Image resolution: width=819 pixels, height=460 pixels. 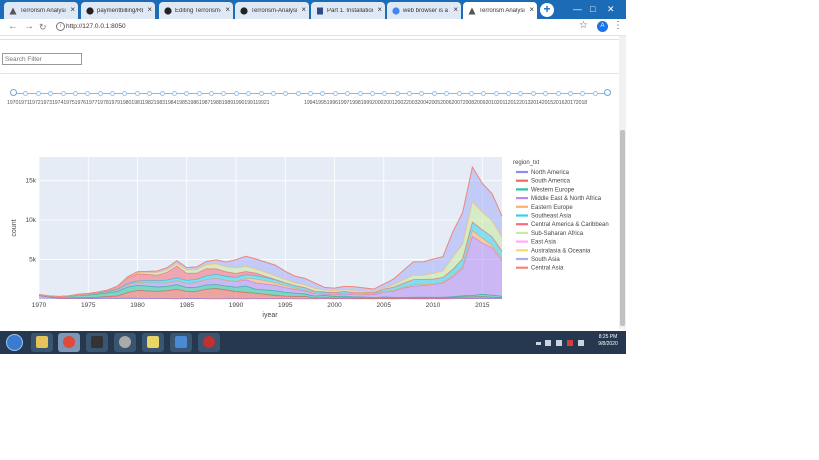 I want to click on start-button, so click(x=14, y=342).